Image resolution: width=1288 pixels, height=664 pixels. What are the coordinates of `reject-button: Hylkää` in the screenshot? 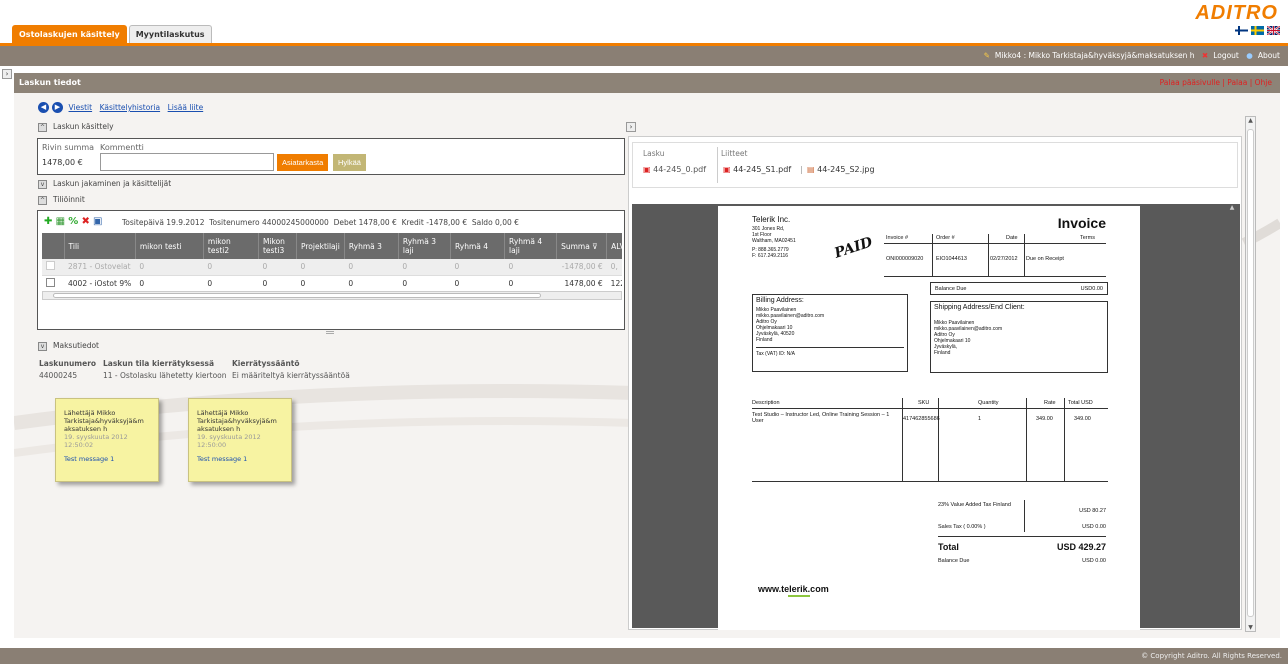 It's located at (349, 162).